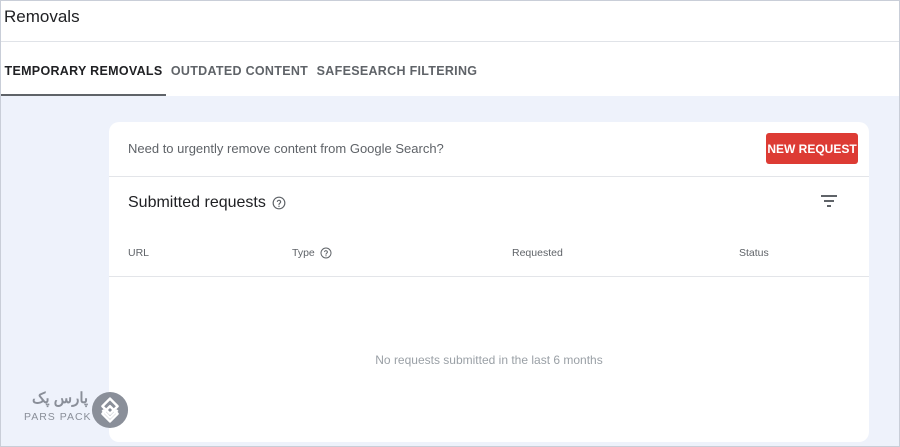 The image size is (900, 447). I want to click on parspack-logo-icon, so click(110, 410).